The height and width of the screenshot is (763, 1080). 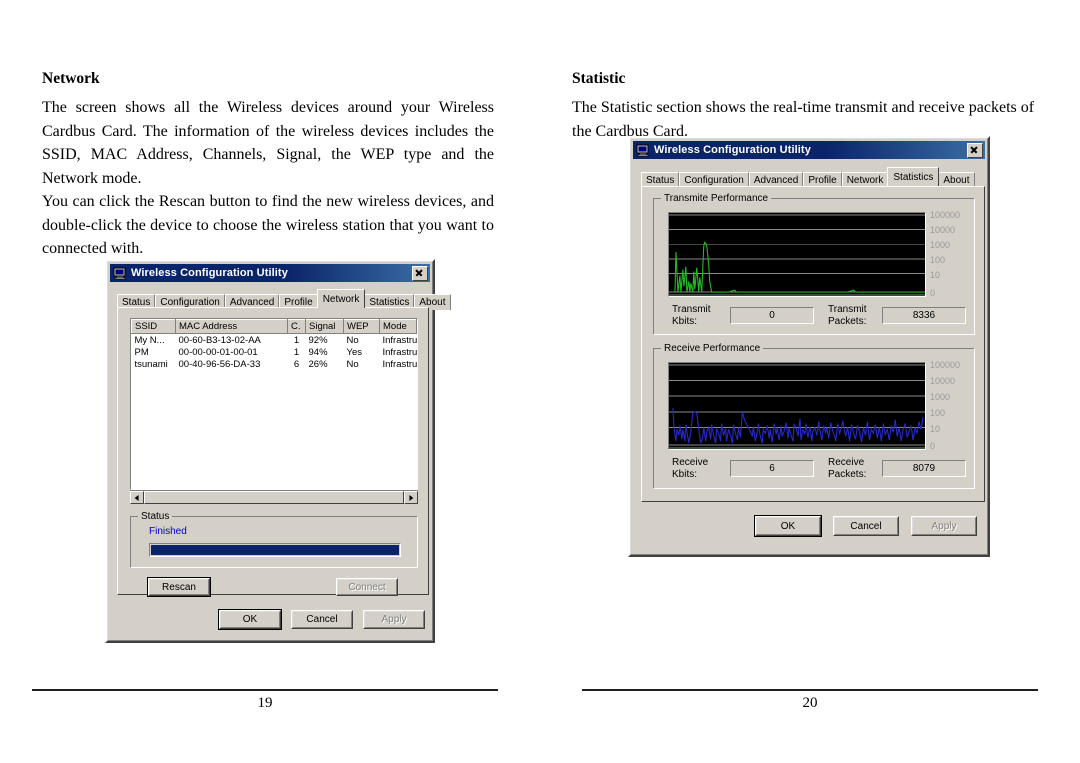 What do you see at coordinates (945, 215) in the screenshot?
I see `transmit-tick-100000: 100000` at bounding box center [945, 215].